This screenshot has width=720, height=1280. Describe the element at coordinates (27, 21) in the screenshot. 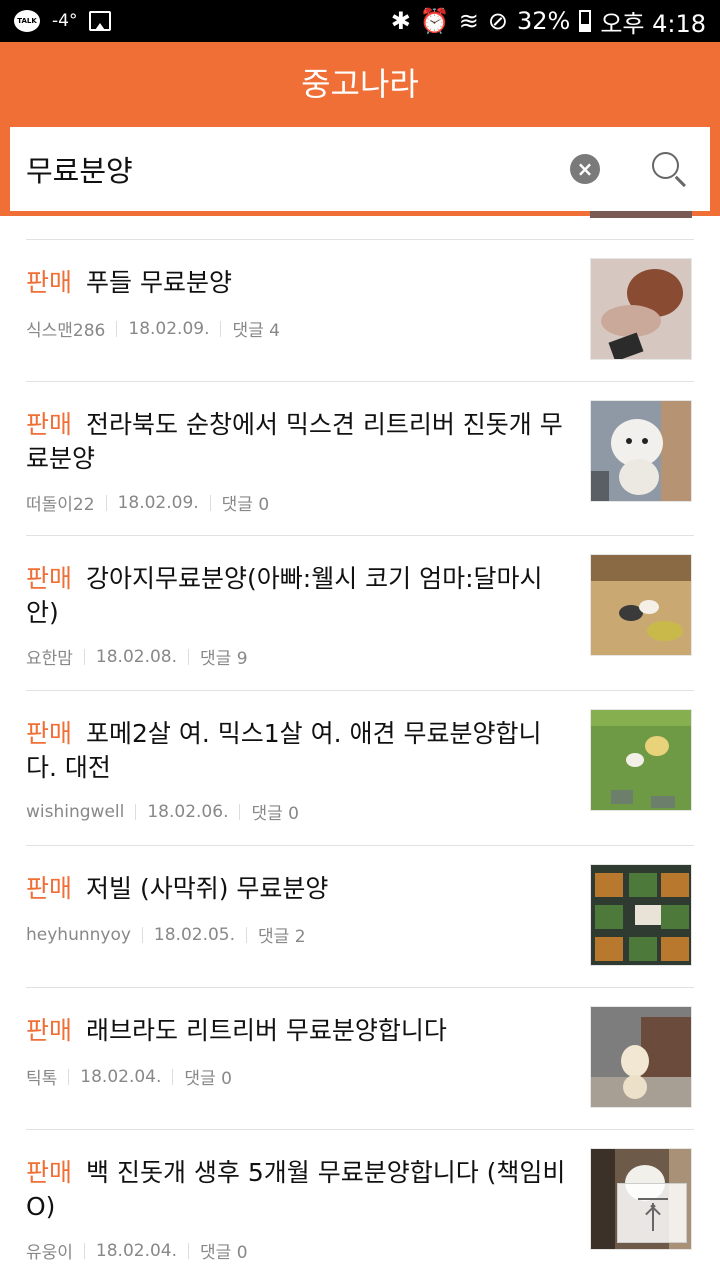

I see `kakaotalk-icon: TALK` at that location.